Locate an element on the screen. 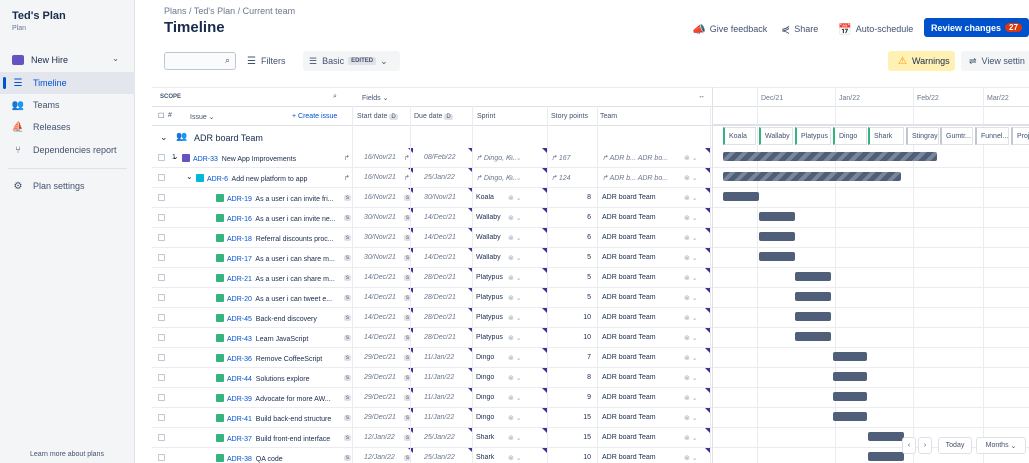 Image resolution: width=1029 pixels, height=463 pixels. issue-key: ADR-6 is located at coordinates (217, 179).